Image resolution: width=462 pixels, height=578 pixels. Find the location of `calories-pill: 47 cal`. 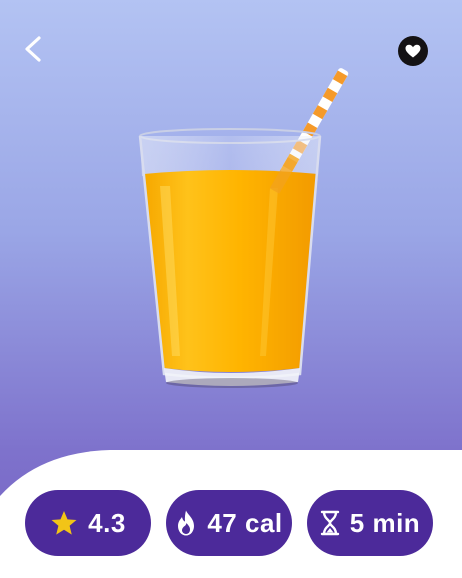

calories-pill: 47 cal is located at coordinates (229, 523).